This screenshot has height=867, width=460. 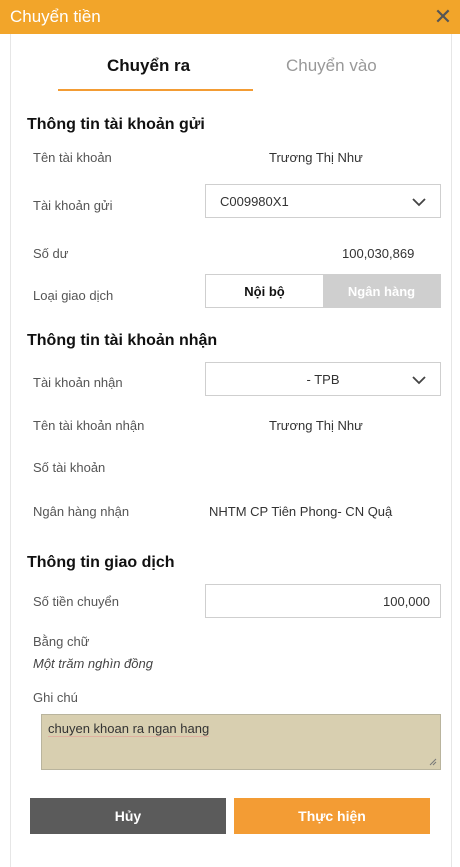 I want to click on tab-transfer-out: Chuyển ra, so click(x=148, y=66).